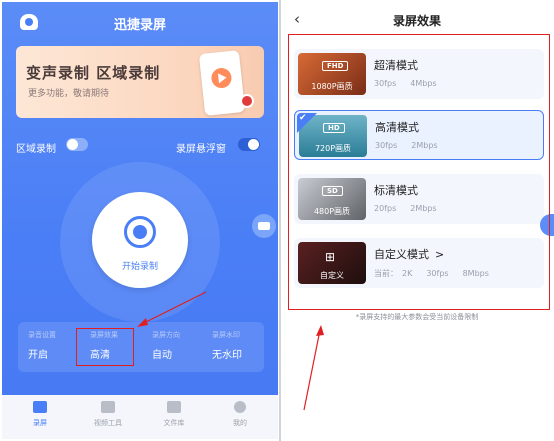  I want to click on arrow-line-right, so click(312, 370).